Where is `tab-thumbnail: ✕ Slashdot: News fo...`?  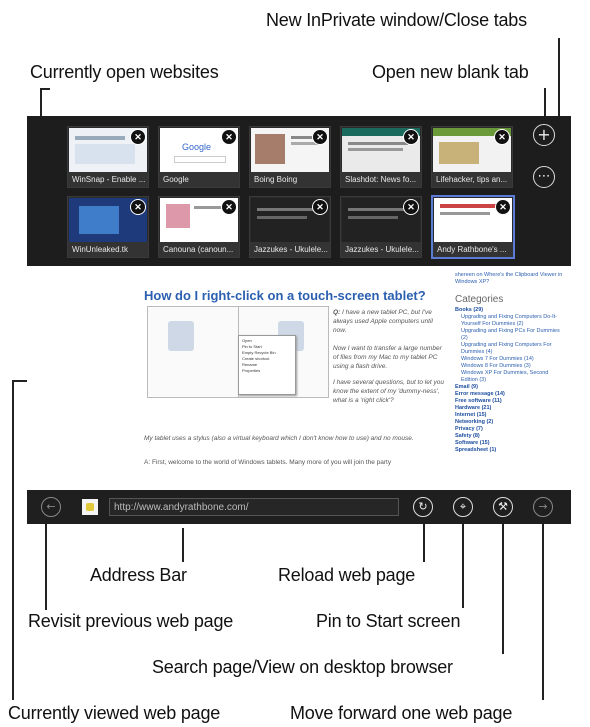 tab-thumbnail: ✕ Slashdot: News fo... is located at coordinates (381, 157).